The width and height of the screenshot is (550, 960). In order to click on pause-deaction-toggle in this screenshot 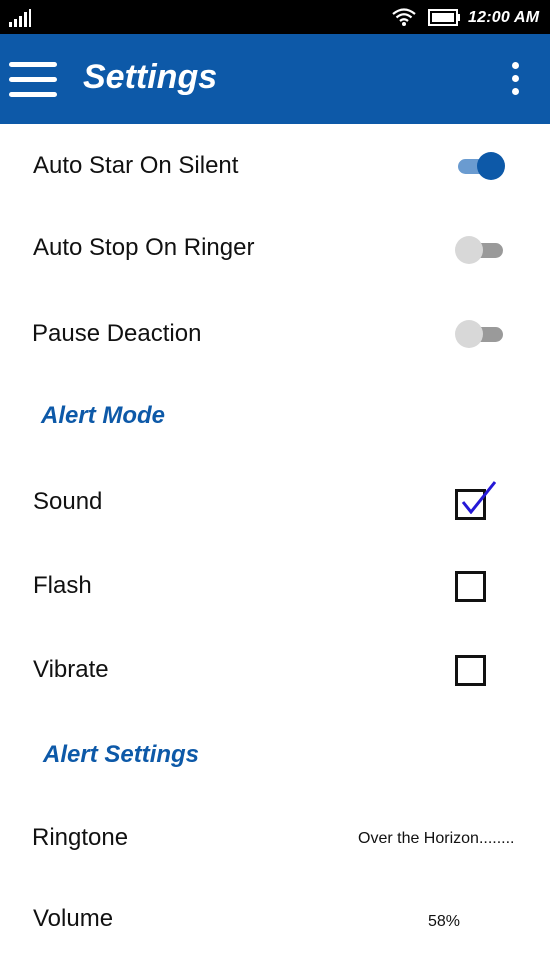, I will do `click(481, 334)`.